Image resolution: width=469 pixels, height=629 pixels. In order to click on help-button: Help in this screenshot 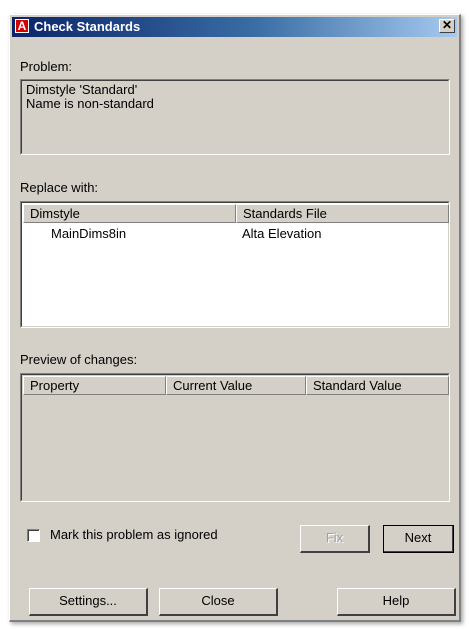, I will do `click(396, 602)`.